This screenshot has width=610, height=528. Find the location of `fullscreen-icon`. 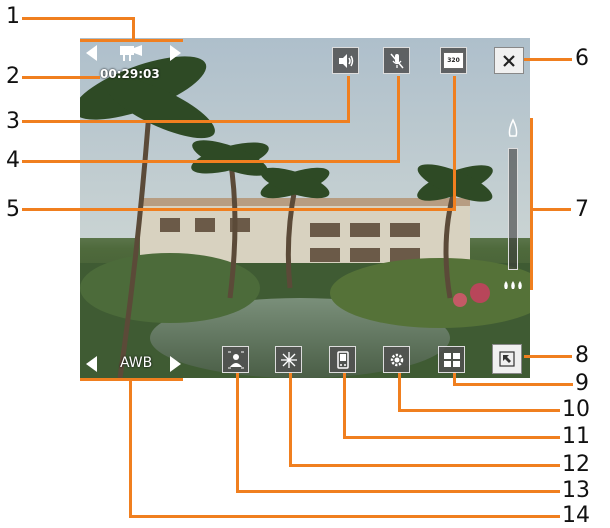

fullscreen-icon is located at coordinates (507, 359).